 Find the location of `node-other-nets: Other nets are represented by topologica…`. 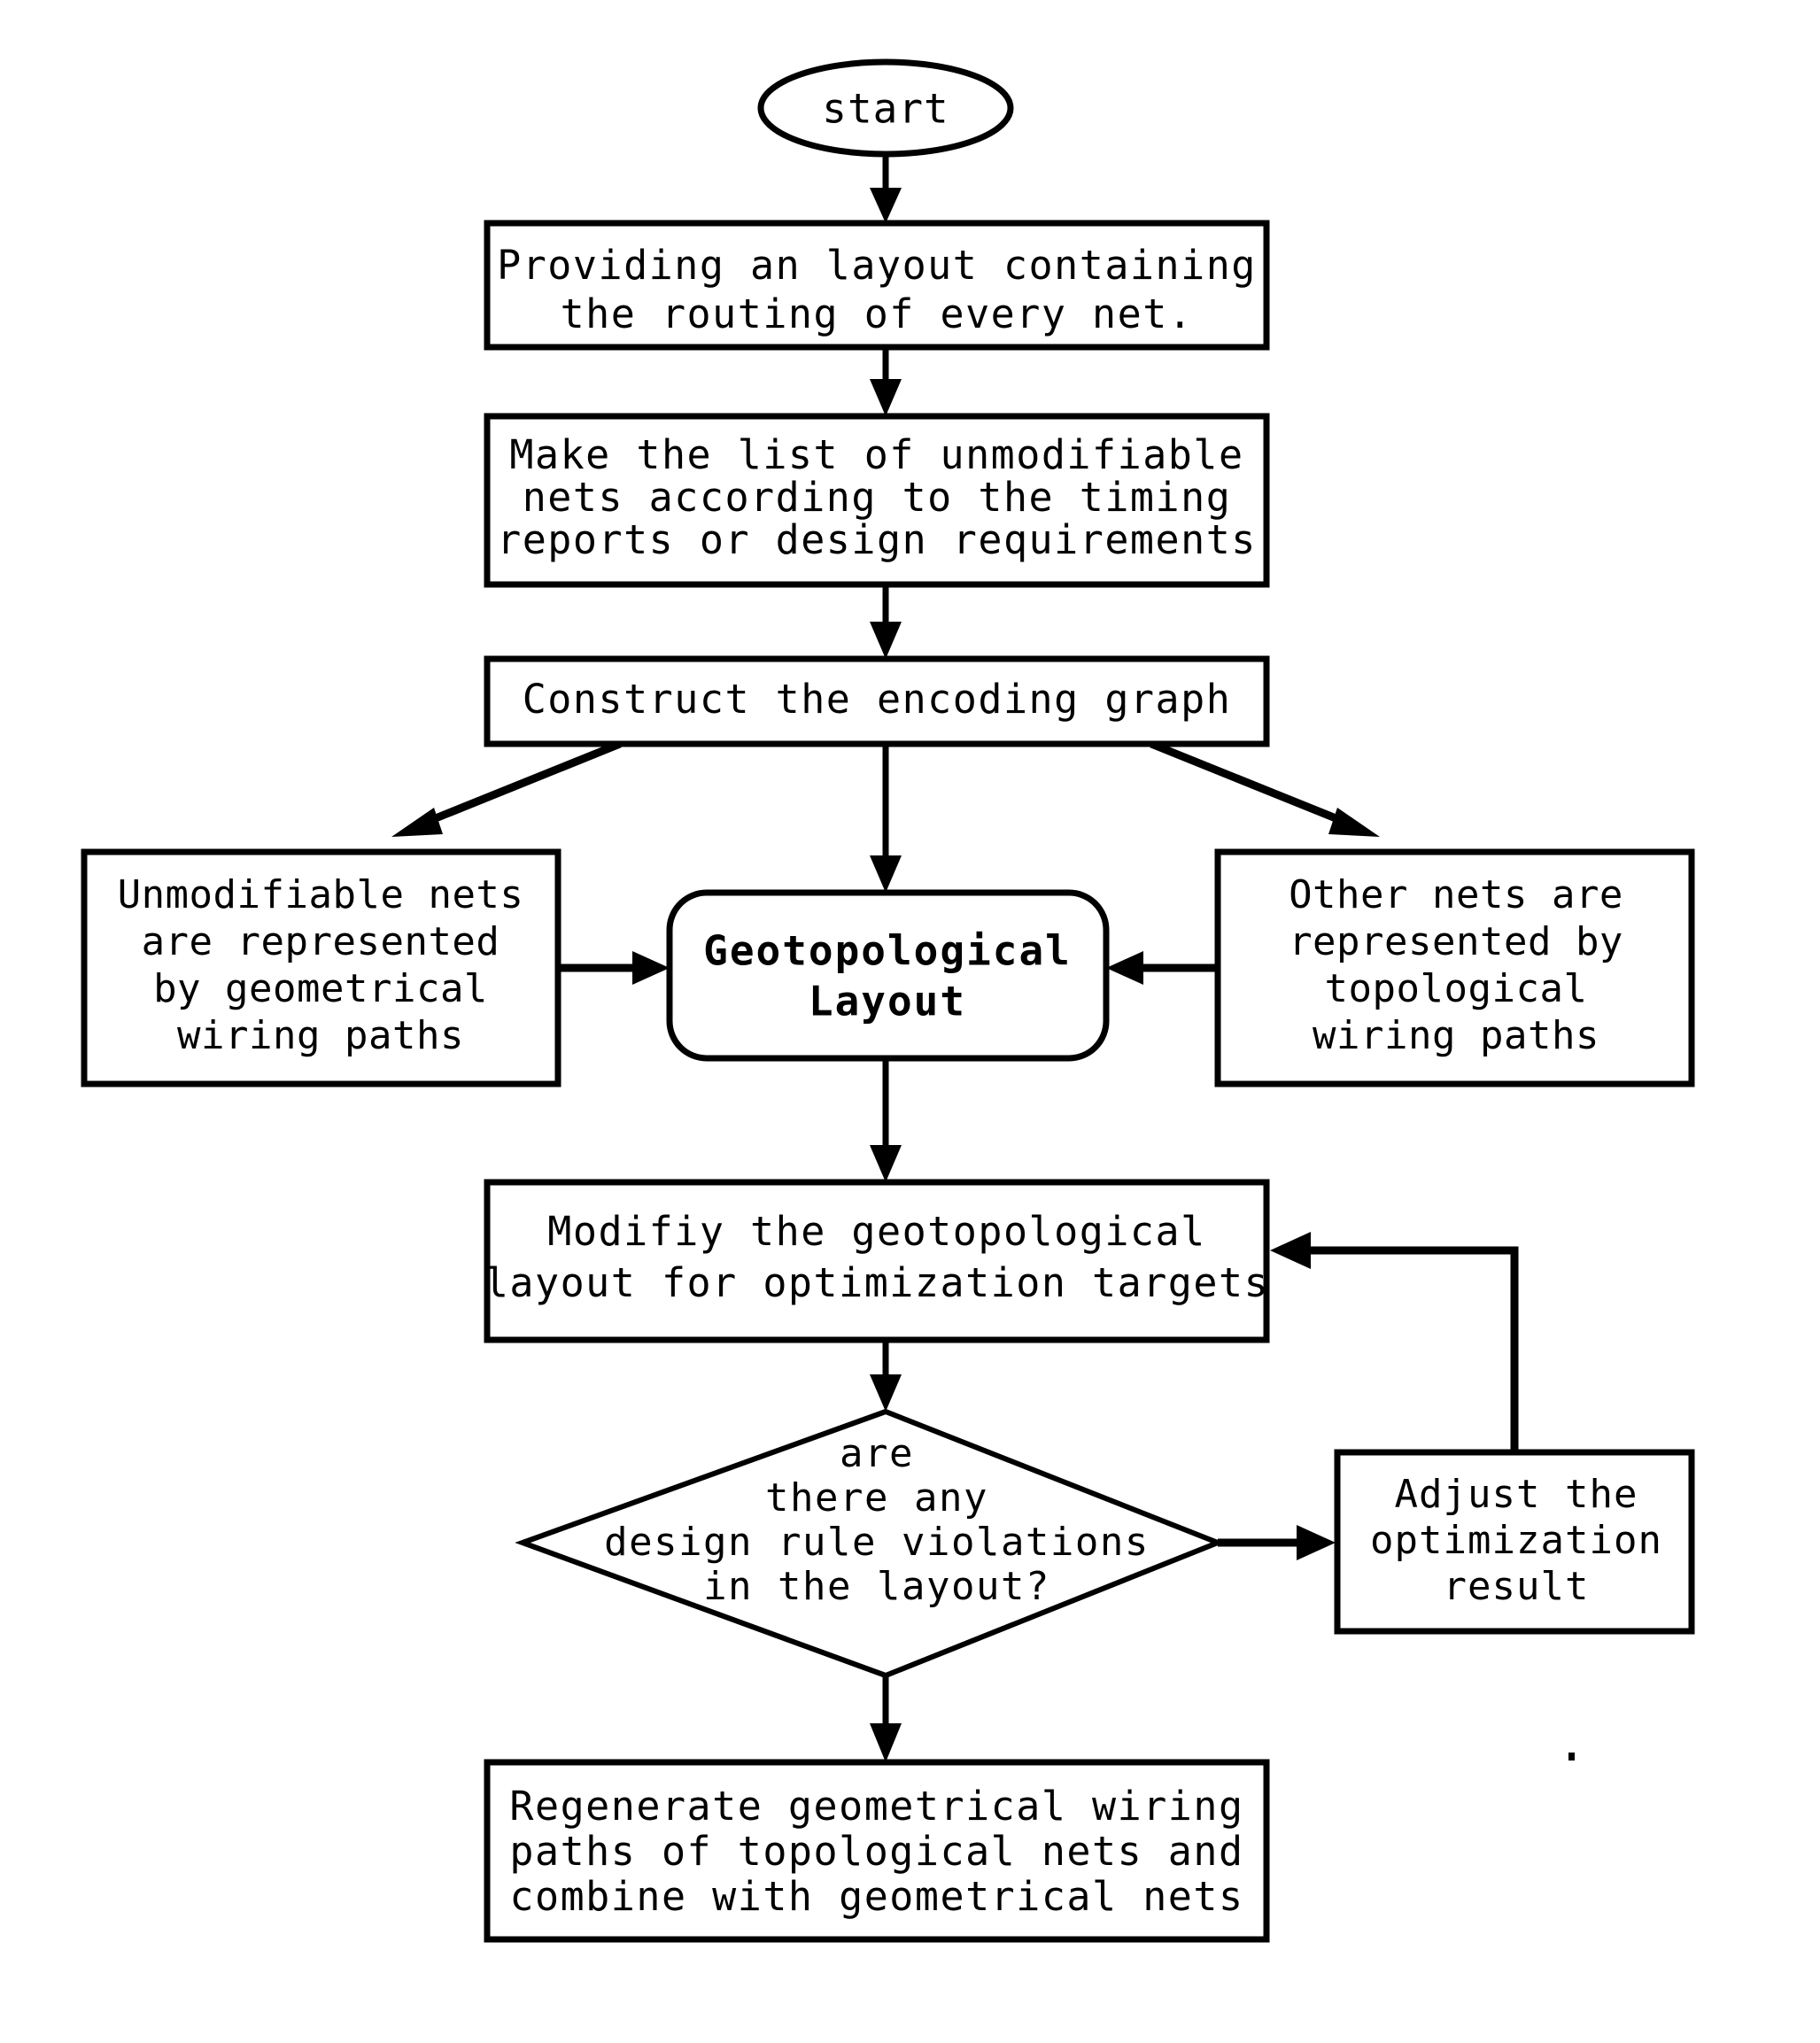

node-other-nets: Other nets are represented by topologica… is located at coordinates (1455, 967).